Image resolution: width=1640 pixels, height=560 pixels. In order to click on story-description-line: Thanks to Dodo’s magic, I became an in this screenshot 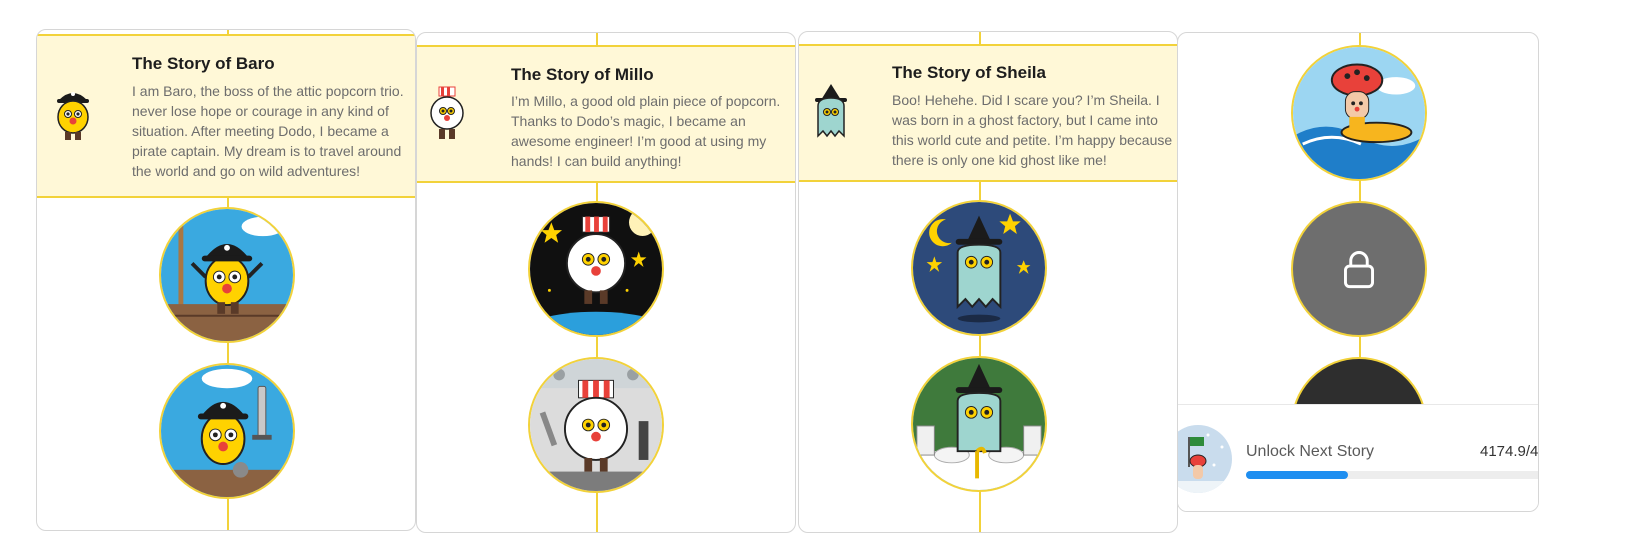, I will do `click(628, 121)`.